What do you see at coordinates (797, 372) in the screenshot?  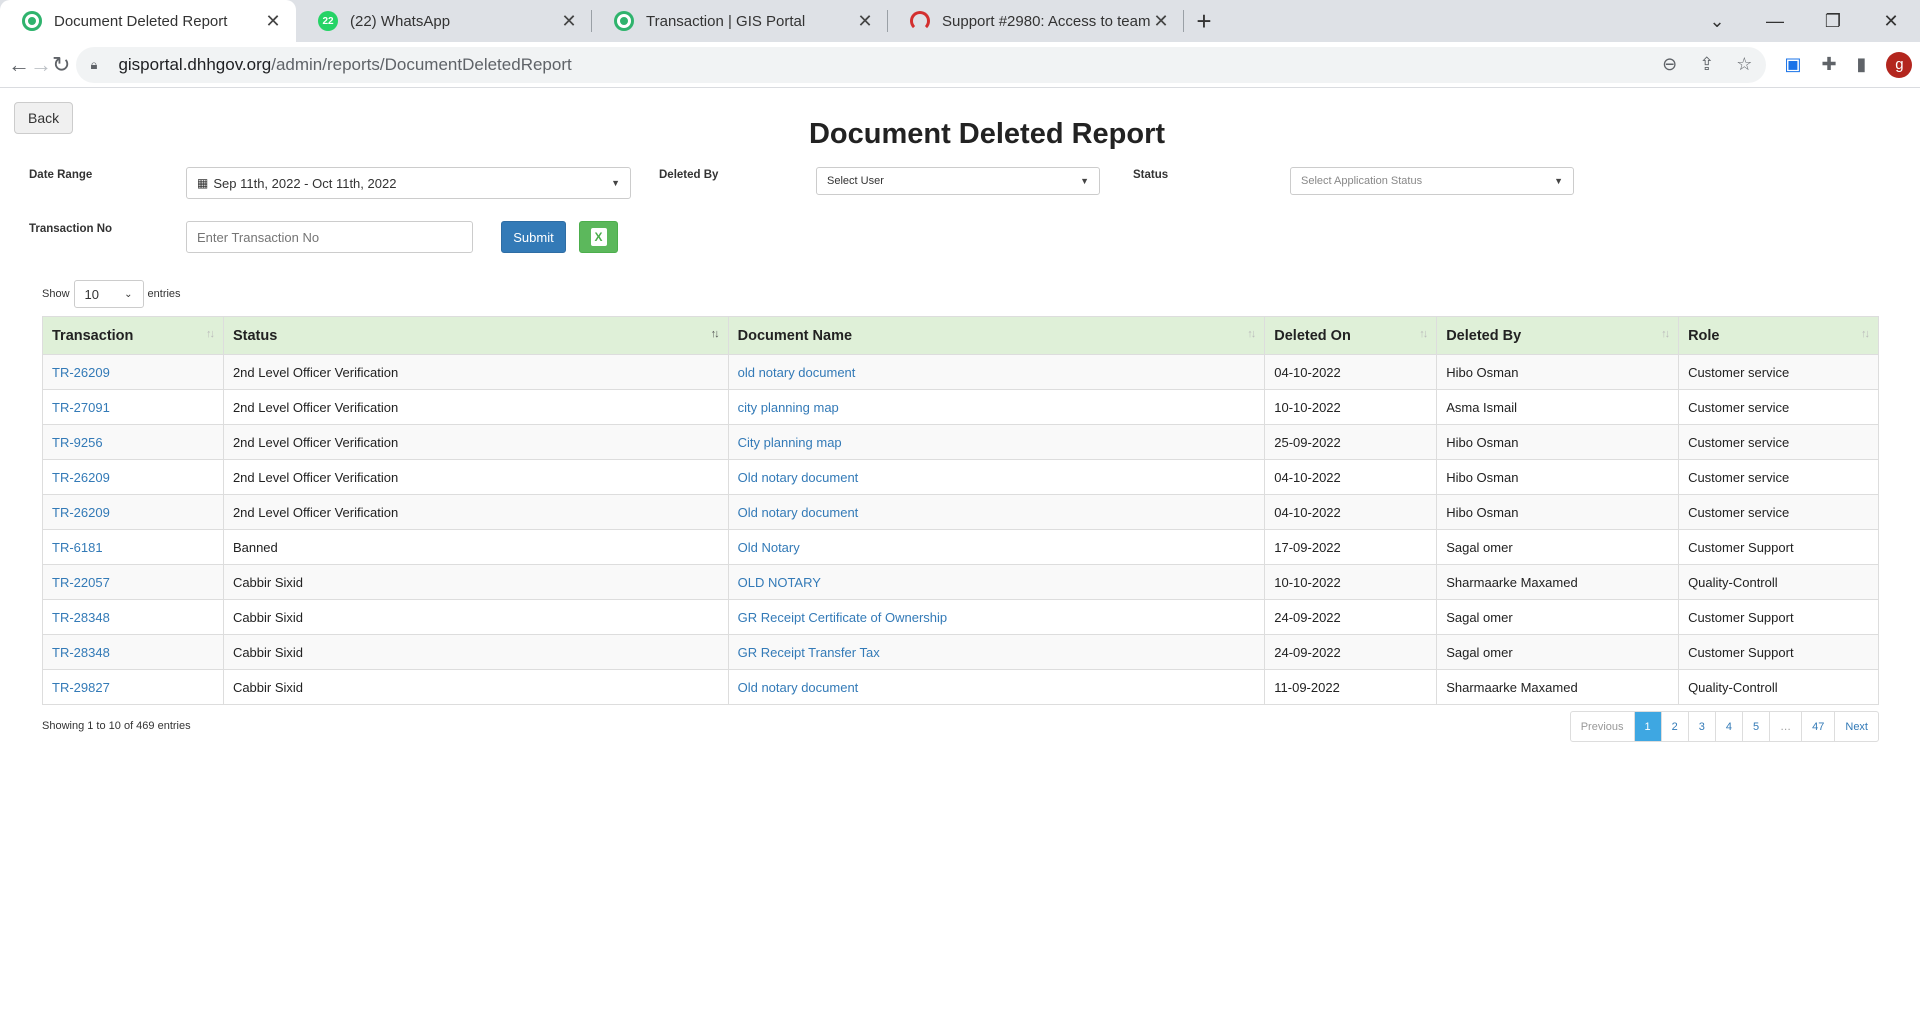 I see `document-link: old notary document` at bounding box center [797, 372].